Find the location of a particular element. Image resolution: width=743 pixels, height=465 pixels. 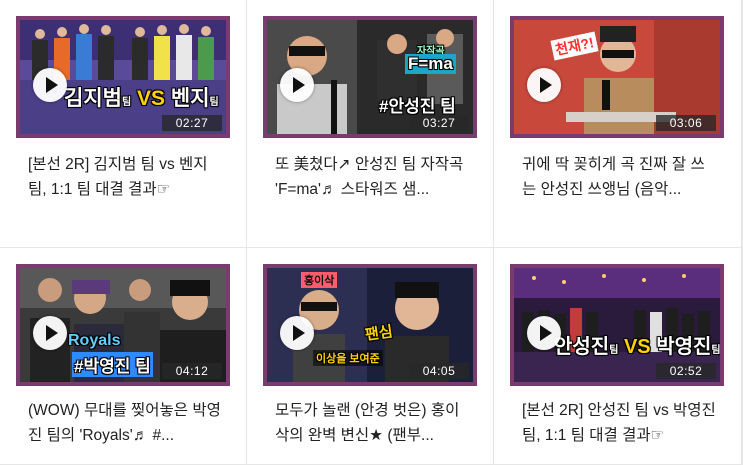

video-thumbnail: 천재?! 03:06 is located at coordinates (617, 77).